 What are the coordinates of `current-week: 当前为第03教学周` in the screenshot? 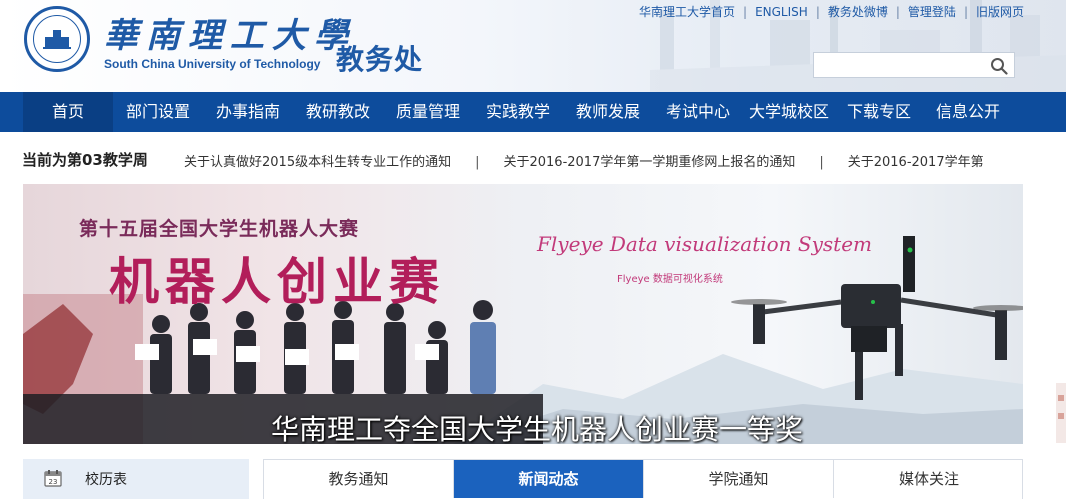 It's located at (85, 160).